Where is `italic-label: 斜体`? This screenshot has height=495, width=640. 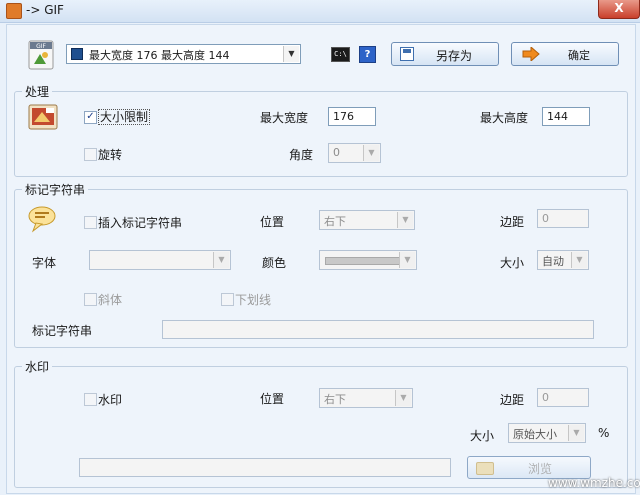
italic-label: 斜体 is located at coordinates (110, 299).